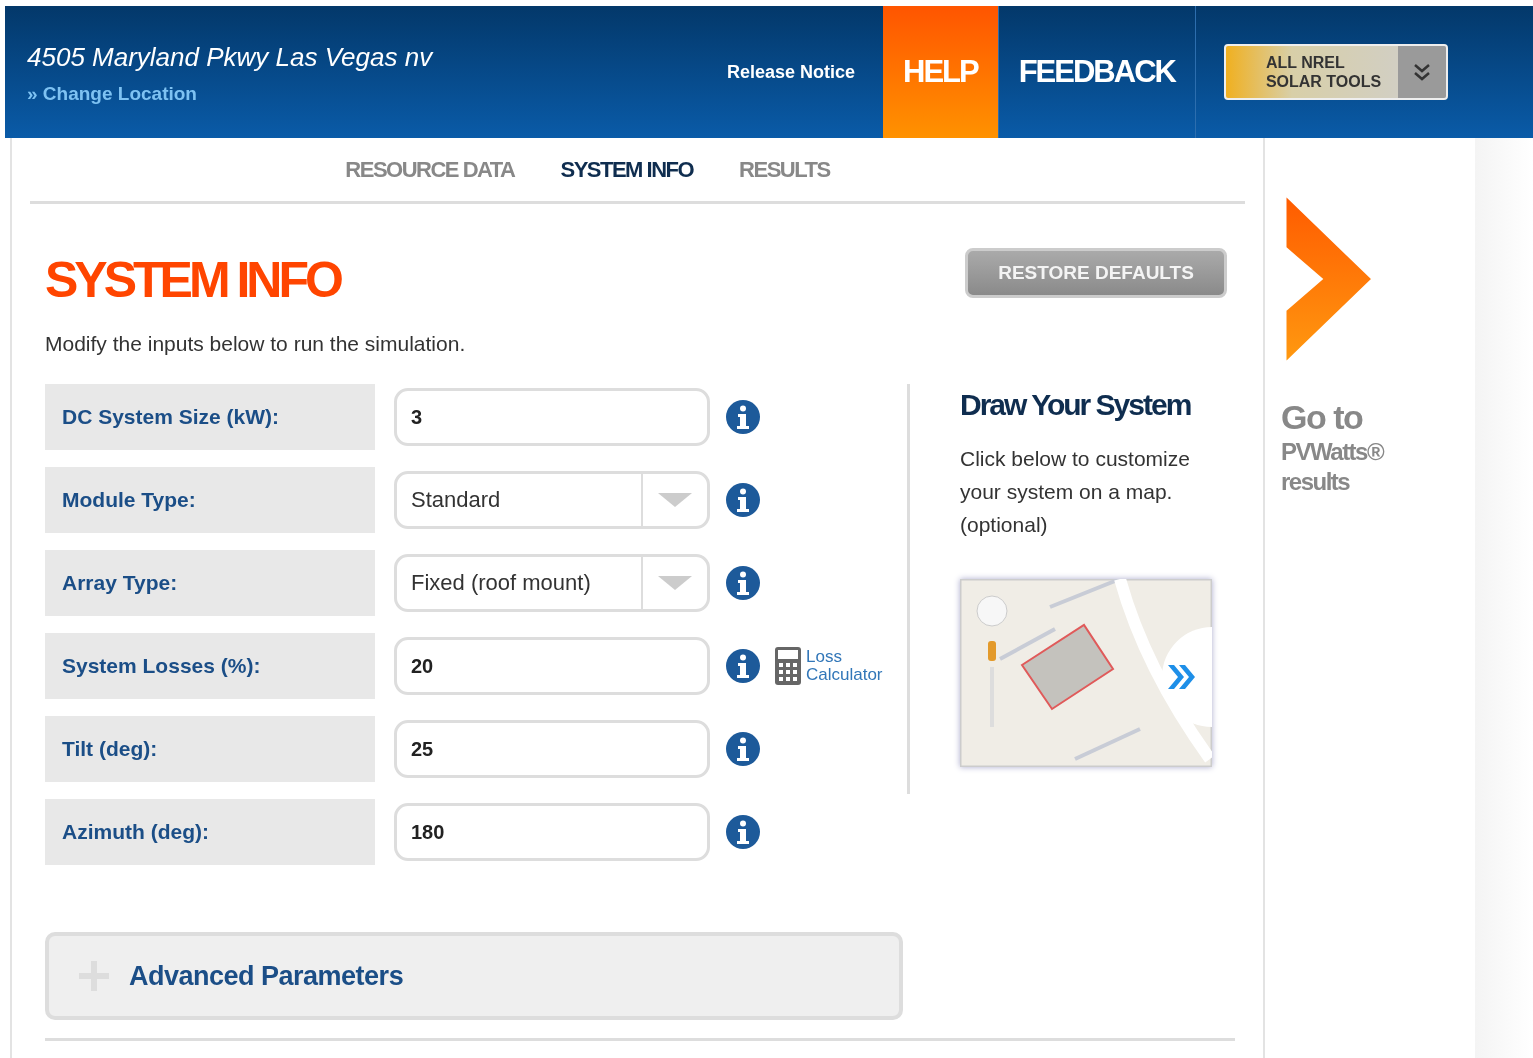  Describe the element at coordinates (430, 169) in the screenshot. I see `step-tab: RESOURCE DATA` at that location.